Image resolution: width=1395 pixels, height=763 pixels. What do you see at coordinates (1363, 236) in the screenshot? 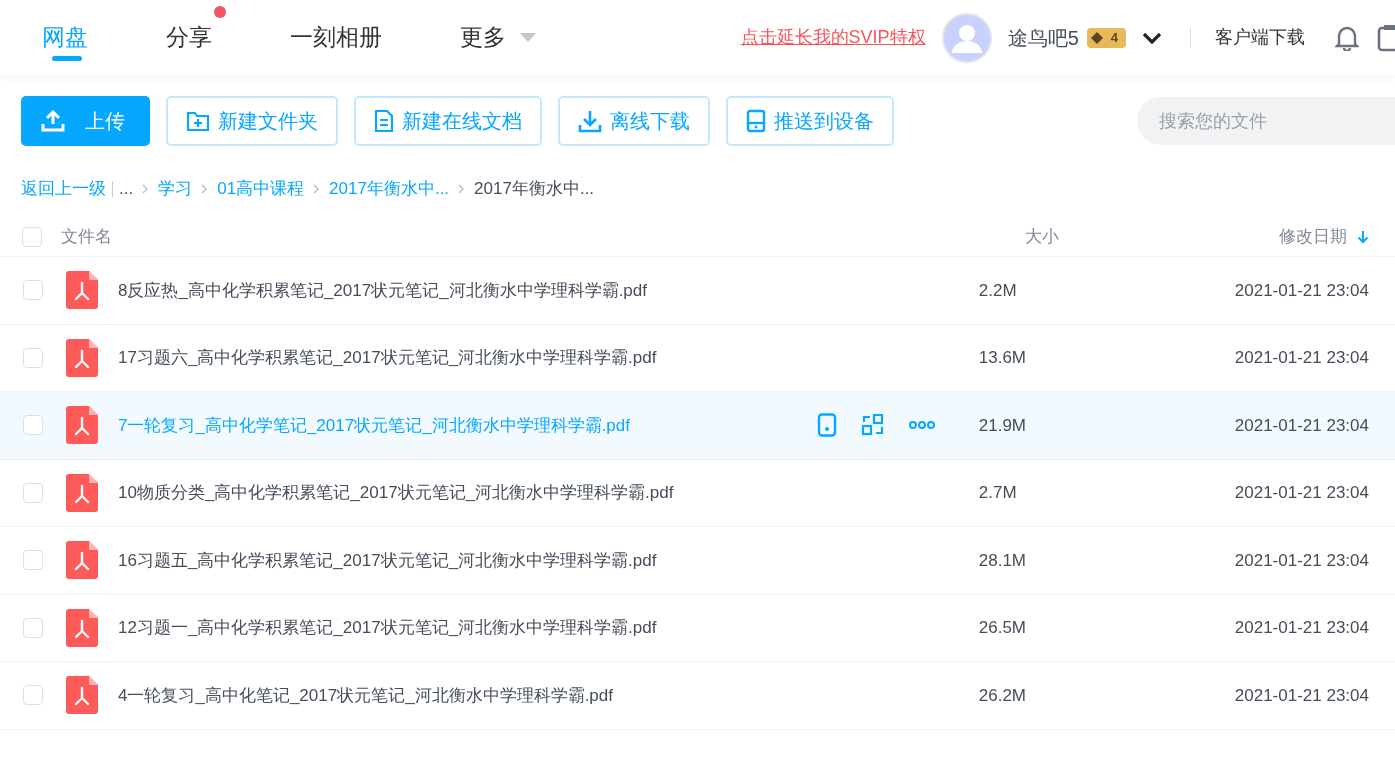
I see `sort-down-icon` at bounding box center [1363, 236].